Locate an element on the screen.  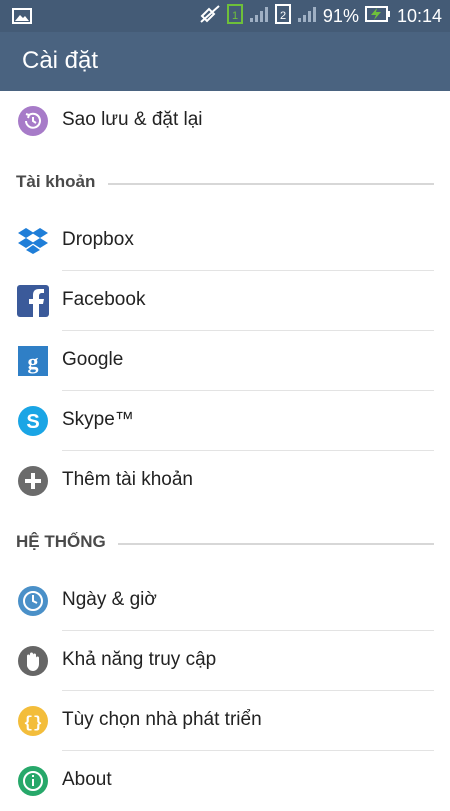
account-item-label: Google is located at coordinates (93, 359).